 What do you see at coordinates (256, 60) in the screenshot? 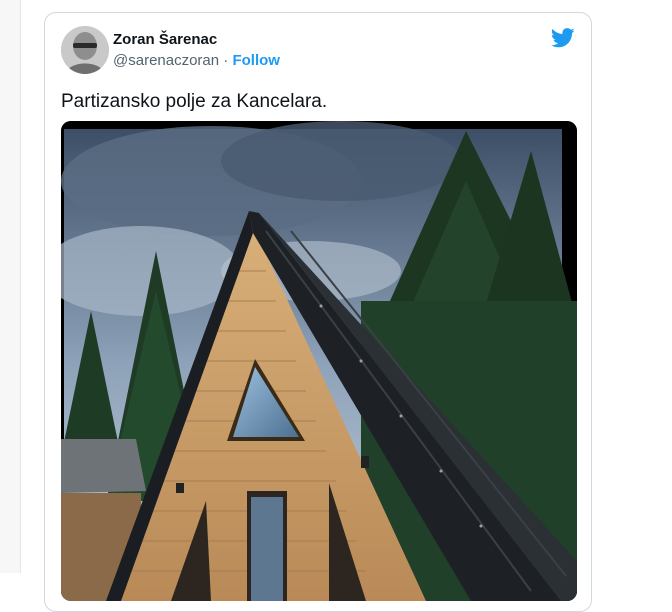
I see `follow-button: Follow` at bounding box center [256, 60].